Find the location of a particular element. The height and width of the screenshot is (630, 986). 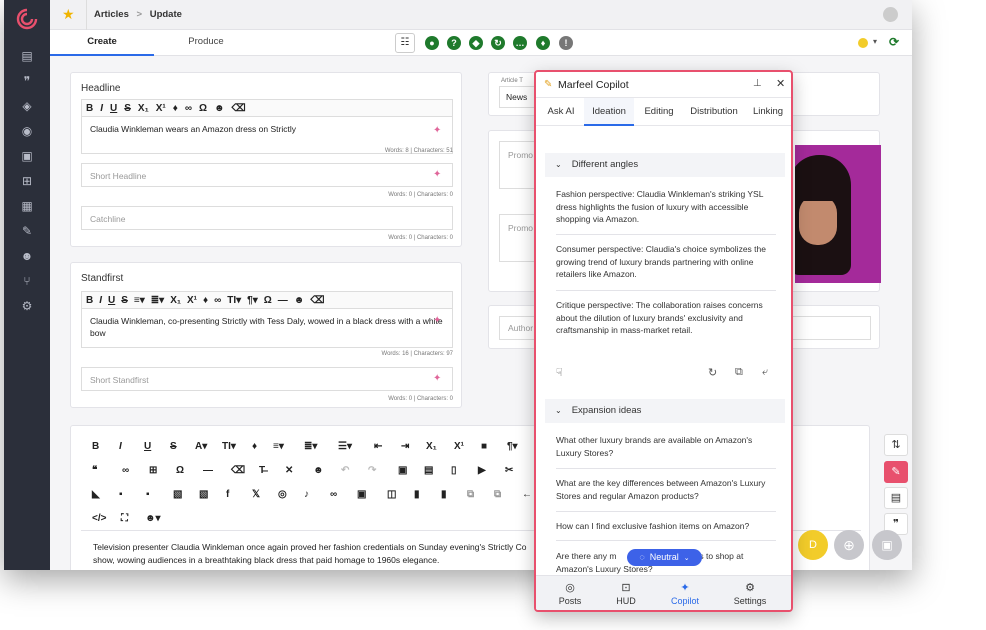

footer-hud: ⊡ HUD is located at coordinates (626, 594).